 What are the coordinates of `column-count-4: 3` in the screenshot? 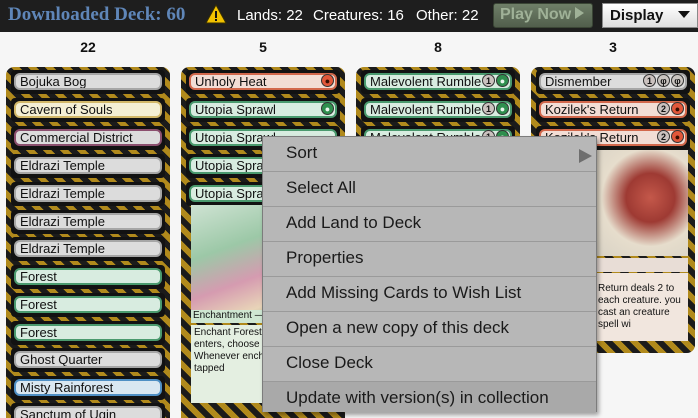 It's located at (613, 47).